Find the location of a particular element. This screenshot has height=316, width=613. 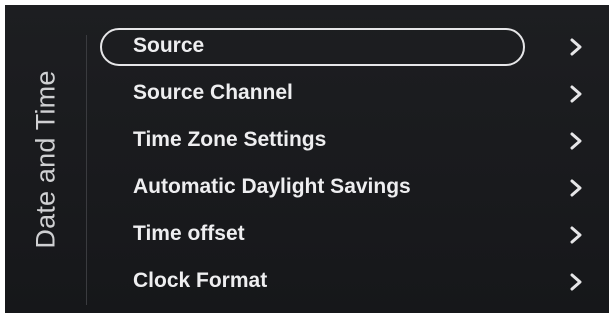

panel-divider is located at coordinates (86, 170).